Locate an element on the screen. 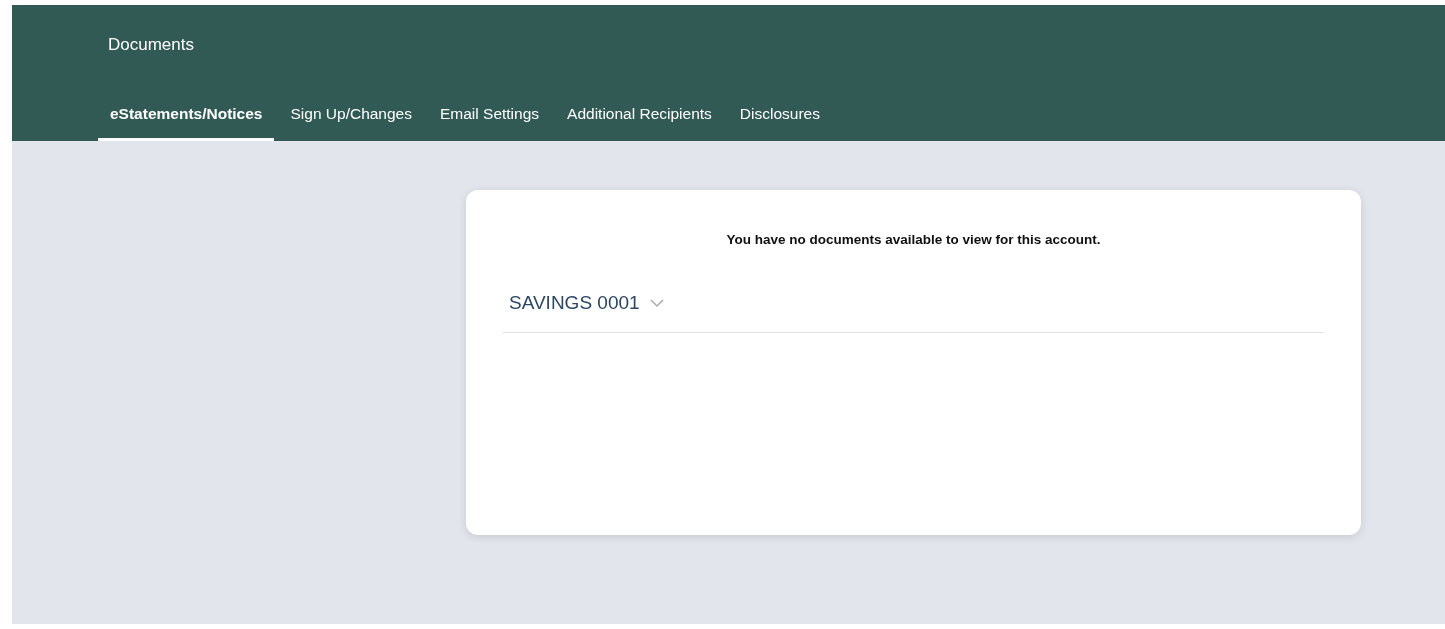 The width and height of the screenshot is (1445, 629). page-title: Documents is located at coordinates (151, 45).